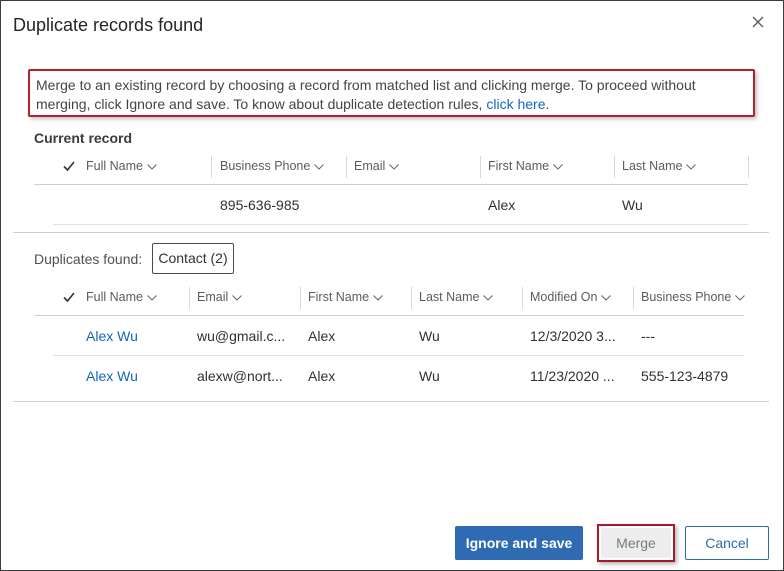  What do you see at coordinates (758, 22) in the screenshot?
I see `close-icon` at bounding box center [758, 22].